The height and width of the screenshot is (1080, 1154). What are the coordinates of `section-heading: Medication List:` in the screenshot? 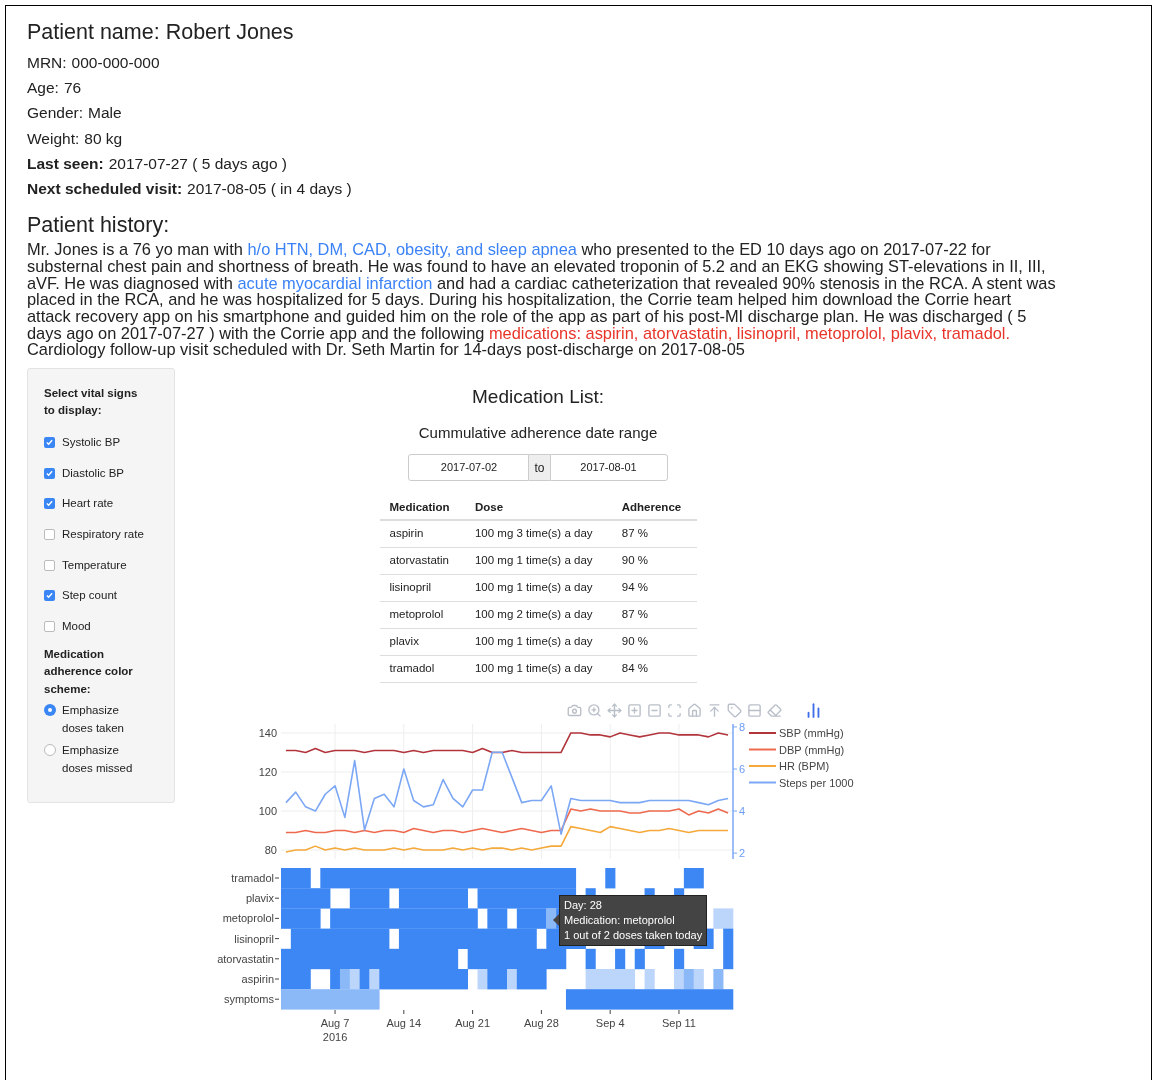 It's located at (538, 397).